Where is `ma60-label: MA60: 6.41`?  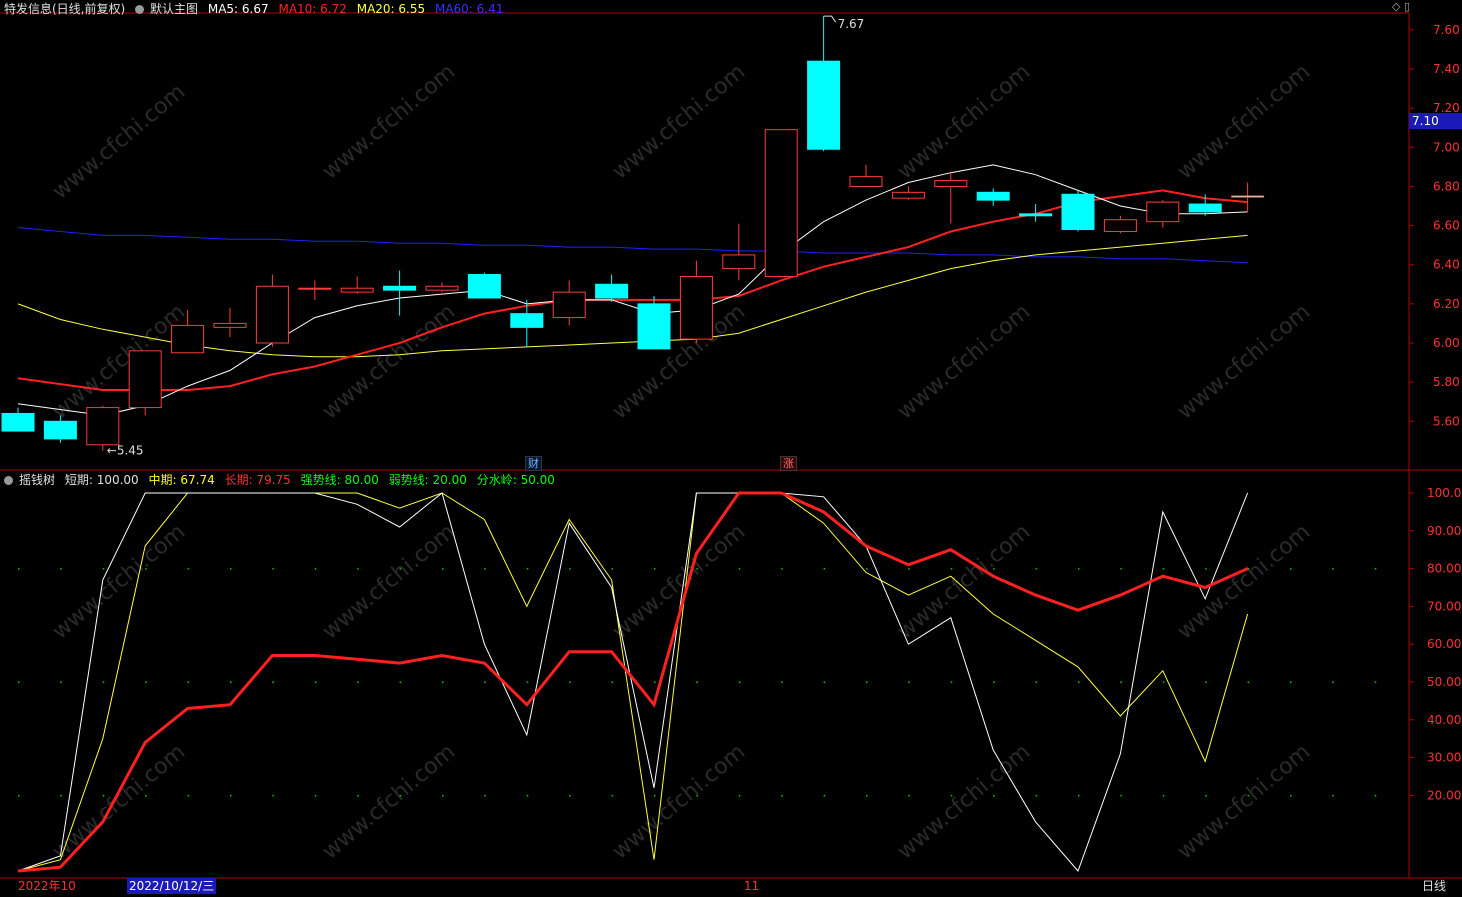
ma60-label: MA60: 6.41 is located at coordinates (469, 9).